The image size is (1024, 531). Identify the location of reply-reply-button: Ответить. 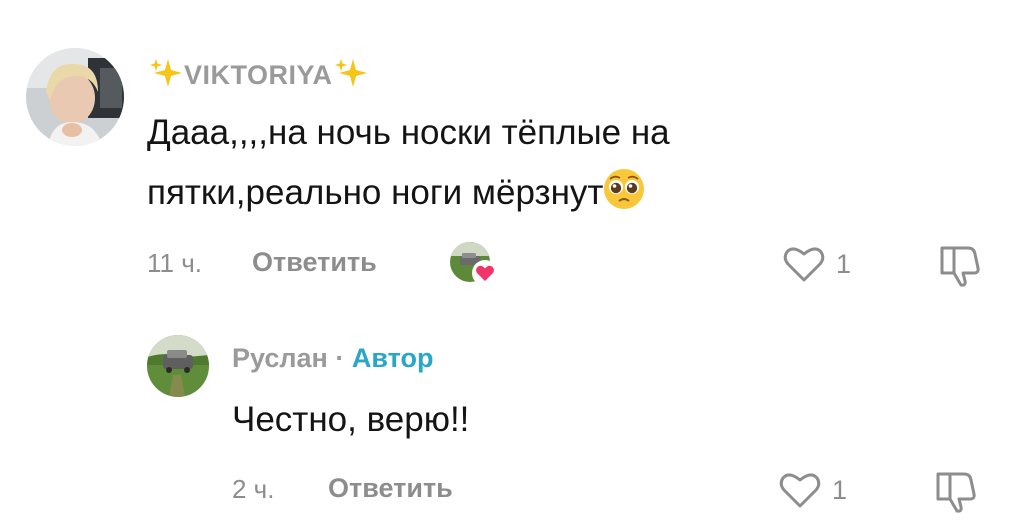
(390, 488).